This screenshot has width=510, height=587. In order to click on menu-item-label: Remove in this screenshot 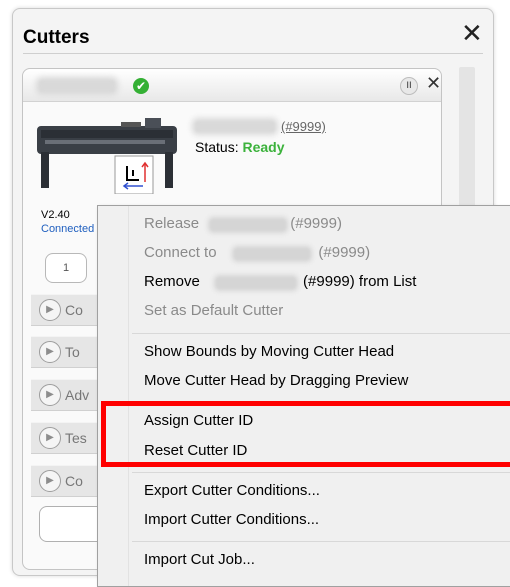, I will do `click(172, 281)`.